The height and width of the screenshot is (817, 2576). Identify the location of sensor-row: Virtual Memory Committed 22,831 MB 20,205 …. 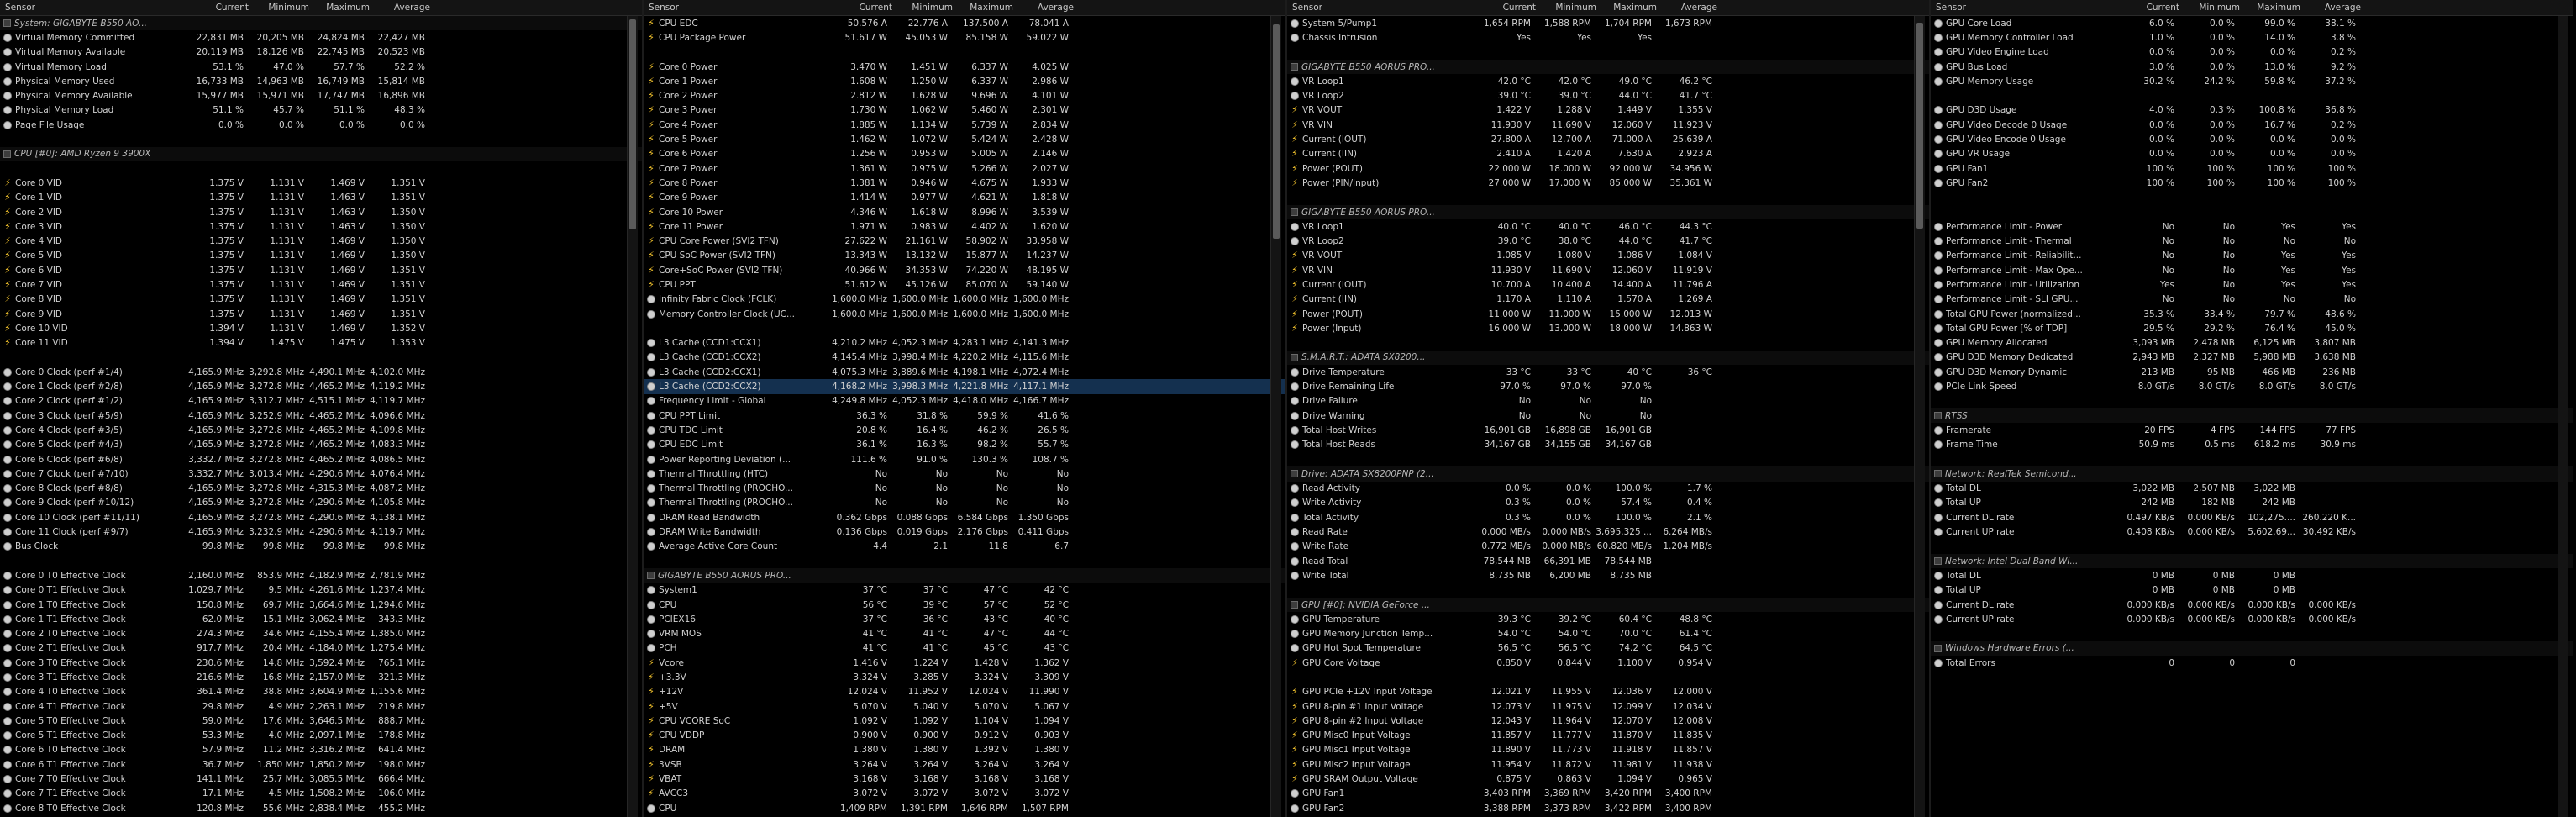
(321, 37).